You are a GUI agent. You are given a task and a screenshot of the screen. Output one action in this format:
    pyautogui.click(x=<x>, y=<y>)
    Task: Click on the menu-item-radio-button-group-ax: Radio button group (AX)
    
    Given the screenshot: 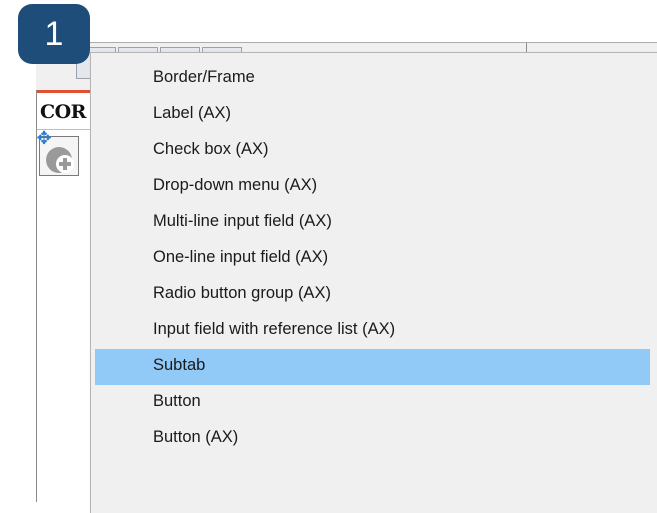 What is the action you would take?
    pyautogui.click(x=372, y=295)
    